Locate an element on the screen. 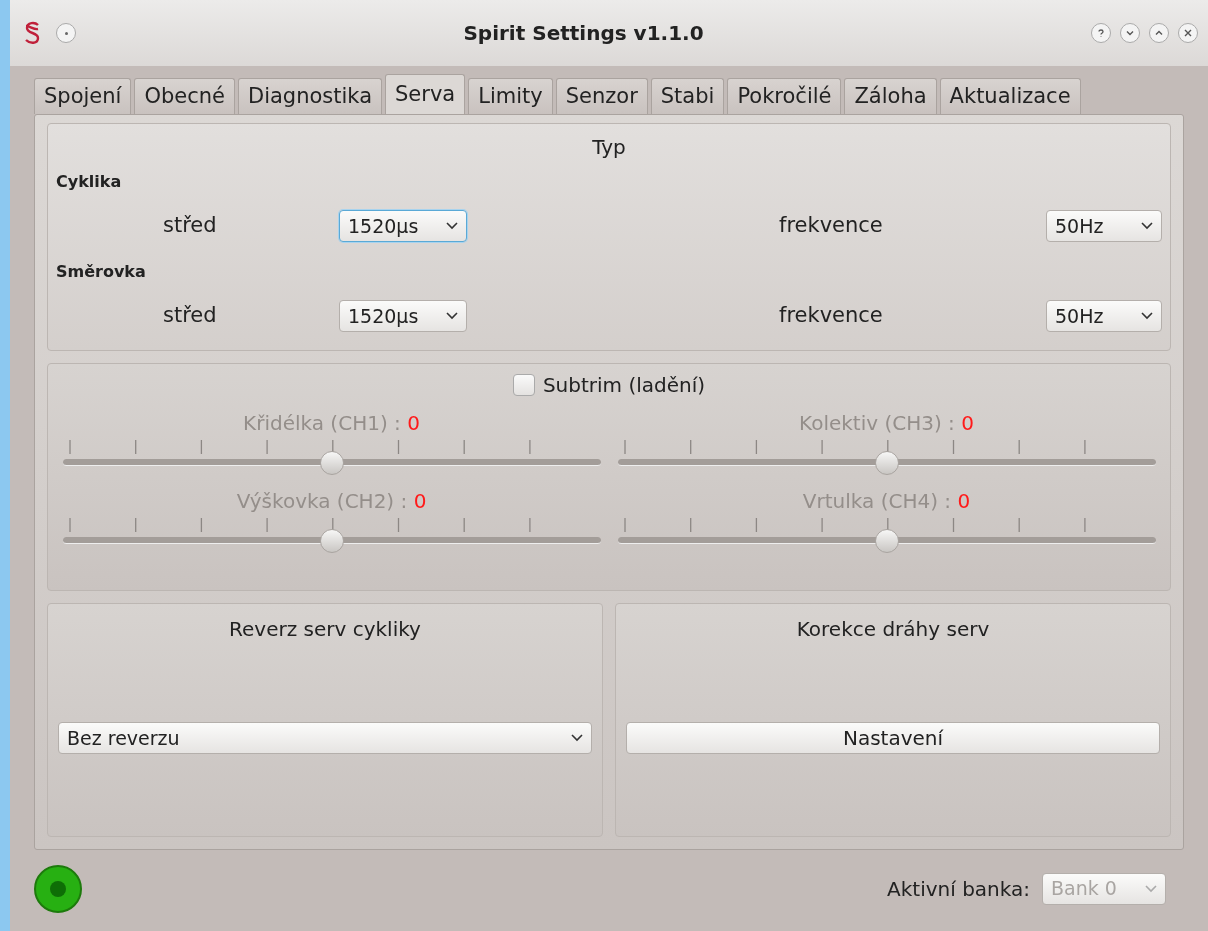 The width and height of the screenshot is (1208, 931). minimize-button is located at coordinates (1130, 33).